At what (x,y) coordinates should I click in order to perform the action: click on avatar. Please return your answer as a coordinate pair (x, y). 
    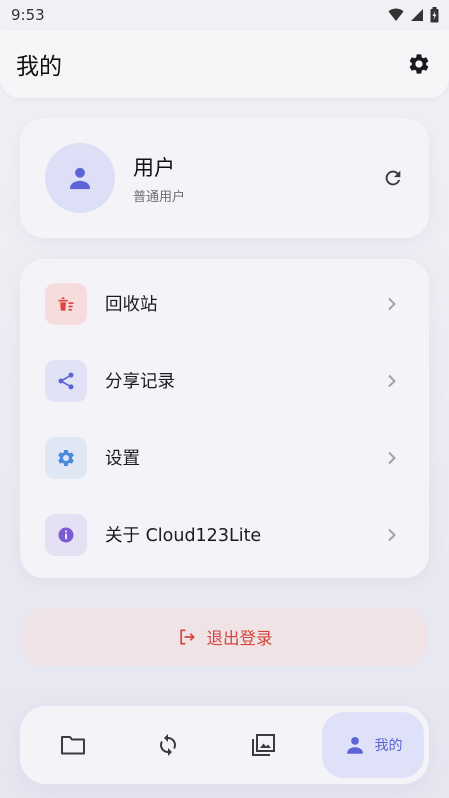
    Looking at the image, I should click on (80, 178).